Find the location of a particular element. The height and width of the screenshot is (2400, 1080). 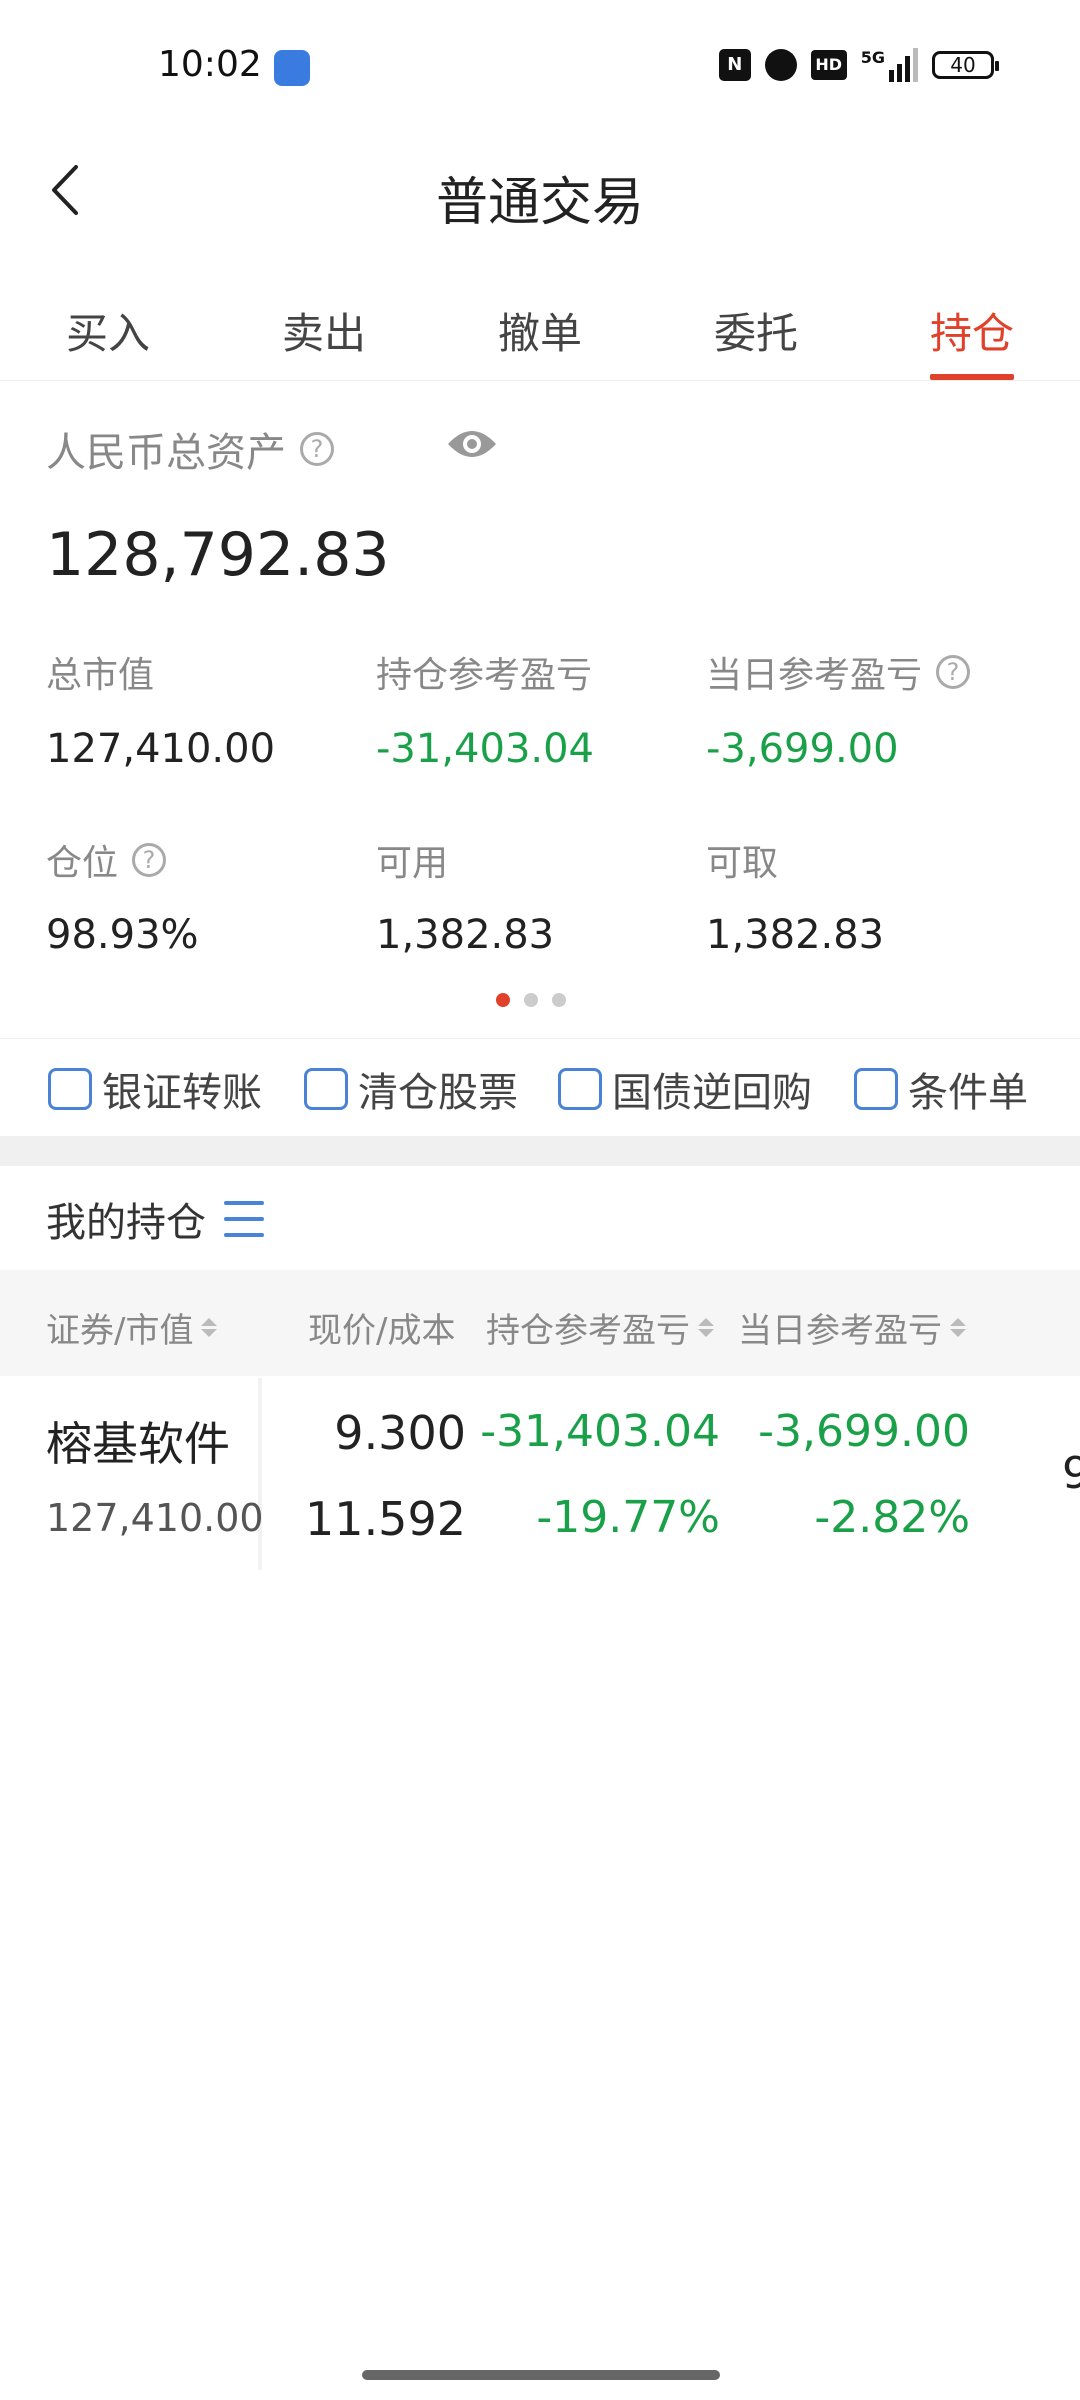

alarm-icon is located at coordinates (780, 65).